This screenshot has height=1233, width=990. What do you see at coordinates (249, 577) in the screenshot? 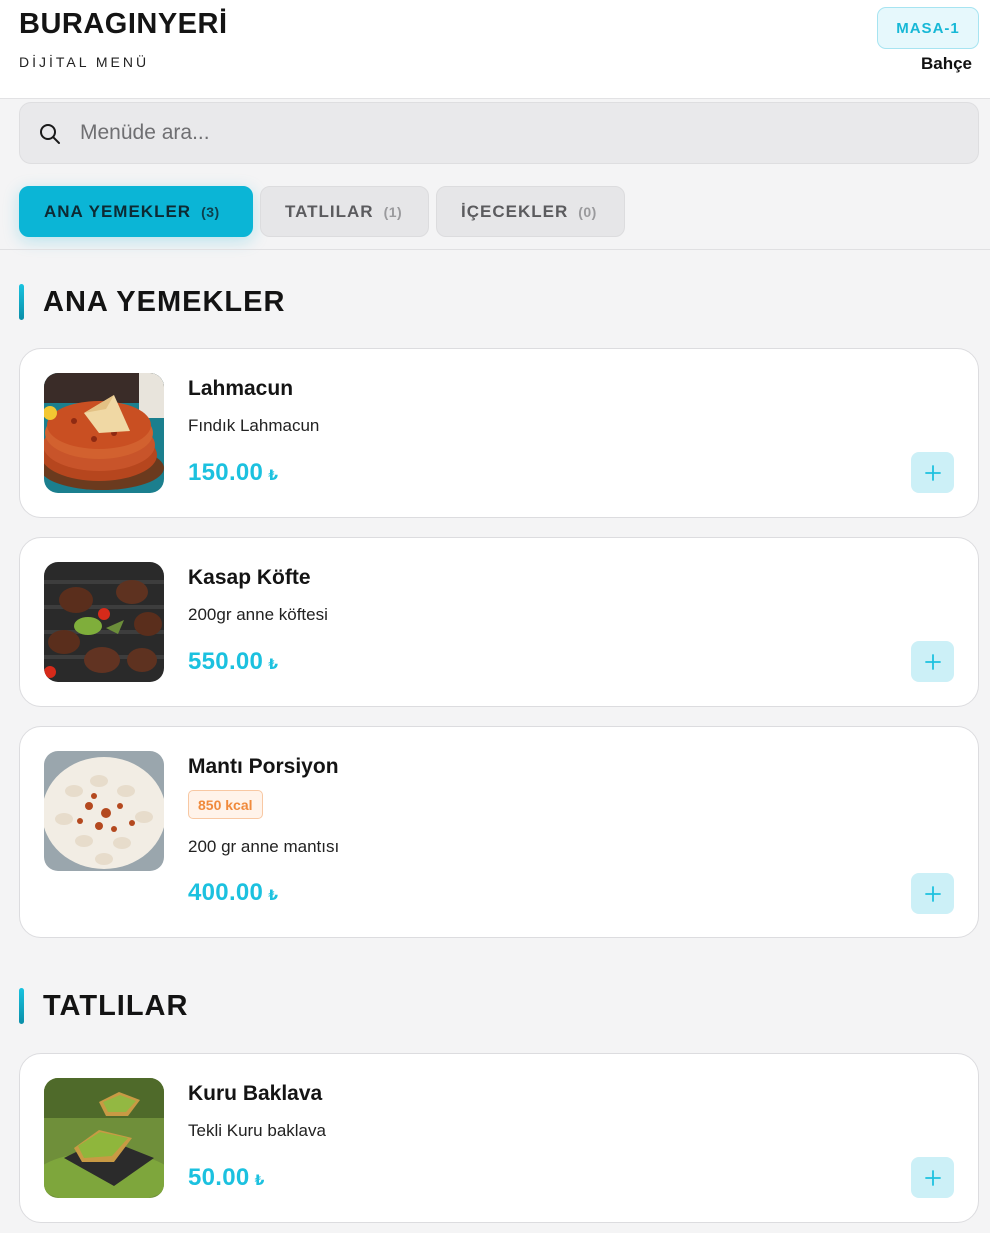
I see `item-name: Kasap Köfte` at bounding box center [249, 577].